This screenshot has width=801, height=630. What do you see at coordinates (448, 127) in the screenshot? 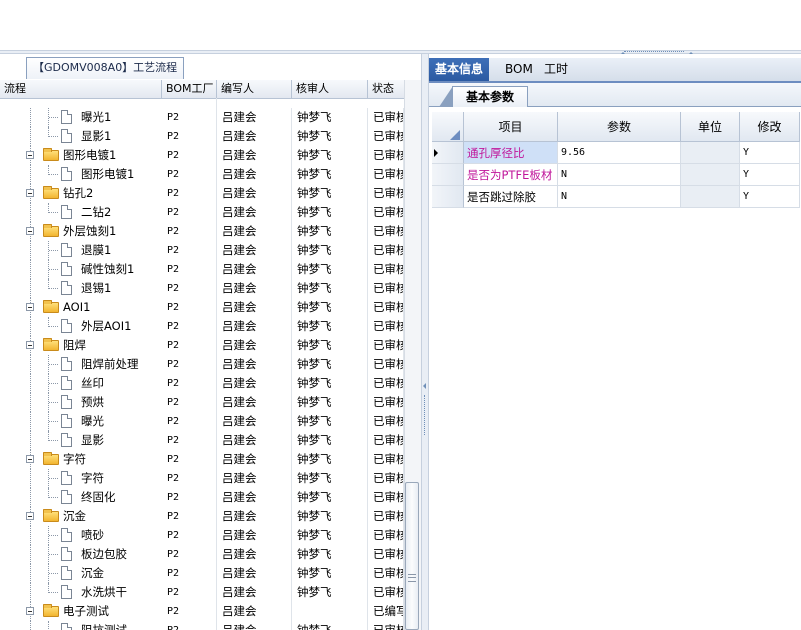
I see `corner-header` at bounding box center [448, 127].